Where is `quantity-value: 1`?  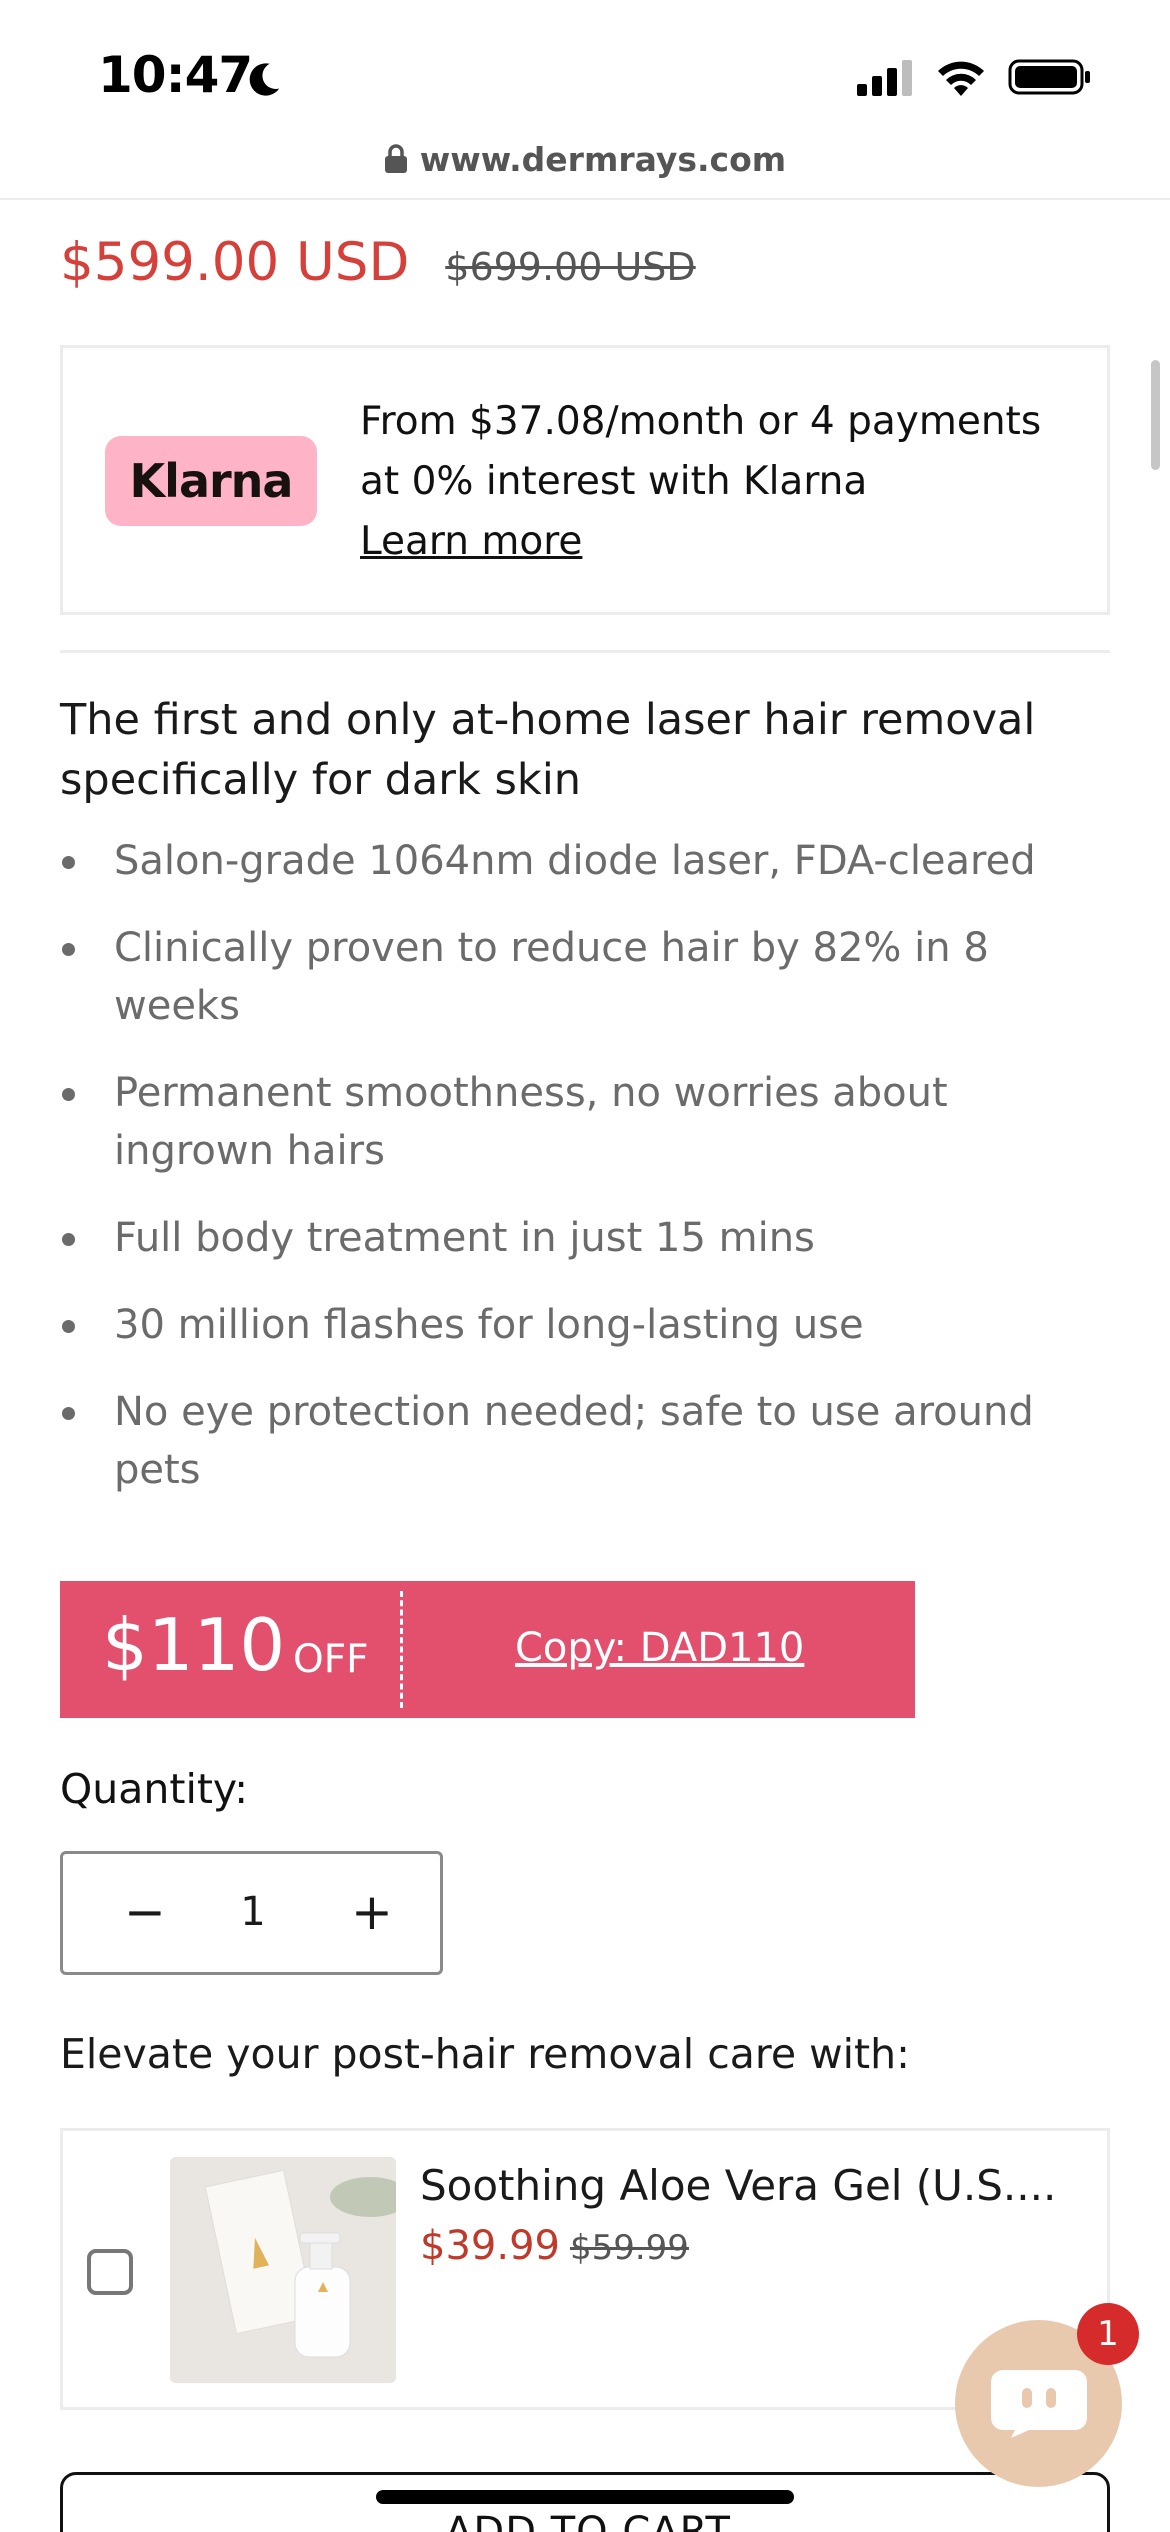
quantity-value: 1 is located at coordinates (253, 1912).